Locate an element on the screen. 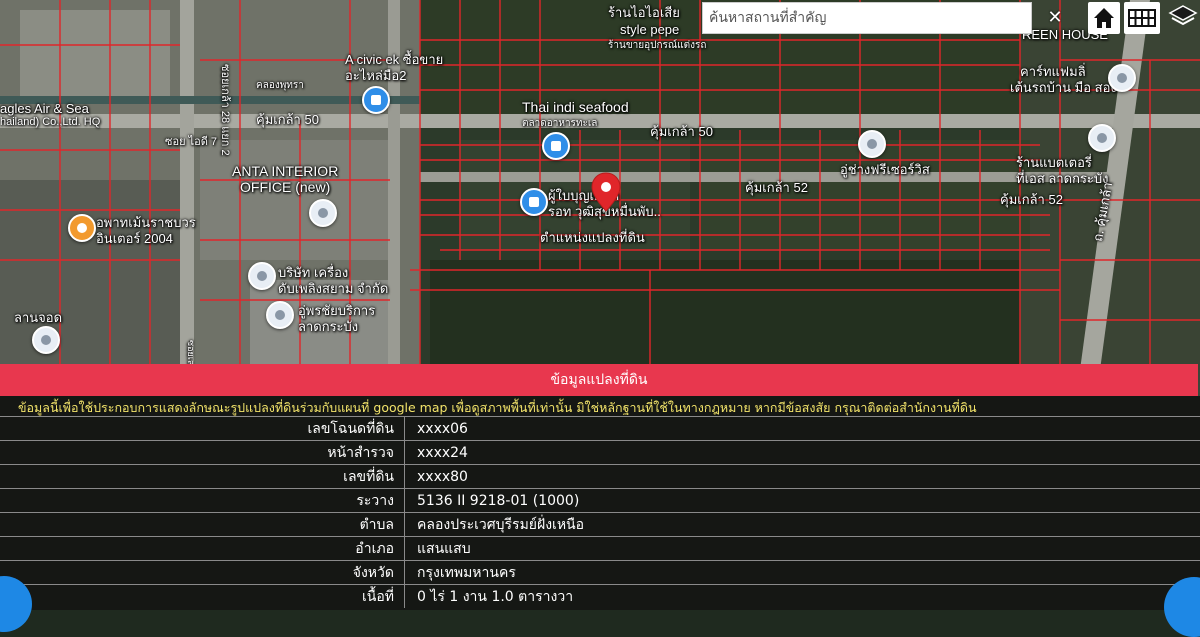  map-label: อู่ช่างฟรีเซอร์วิส is located at coordinates (885, 169).